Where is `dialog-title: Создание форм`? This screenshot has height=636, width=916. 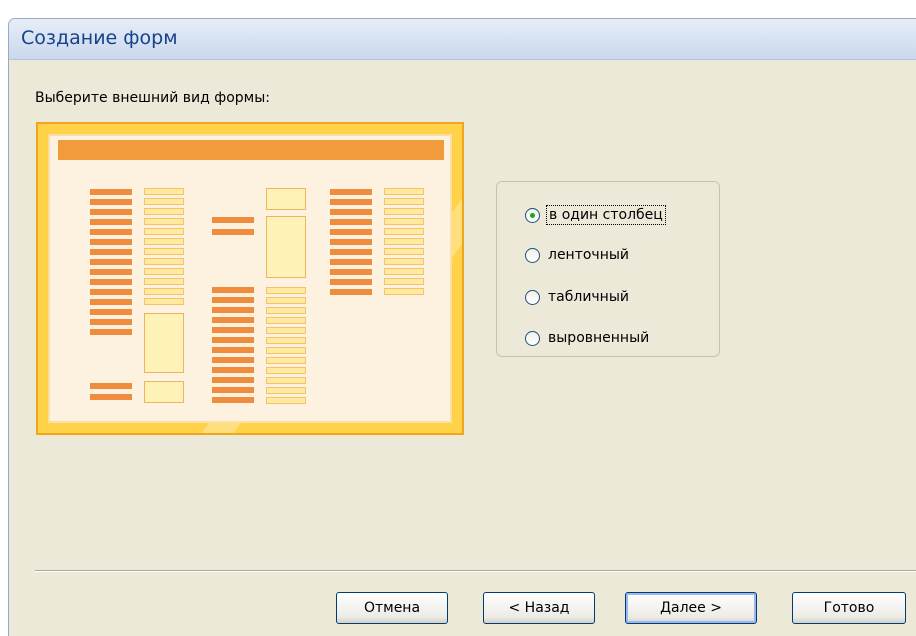 dialog-title: Создание форм is located at coordinates (99, 38).